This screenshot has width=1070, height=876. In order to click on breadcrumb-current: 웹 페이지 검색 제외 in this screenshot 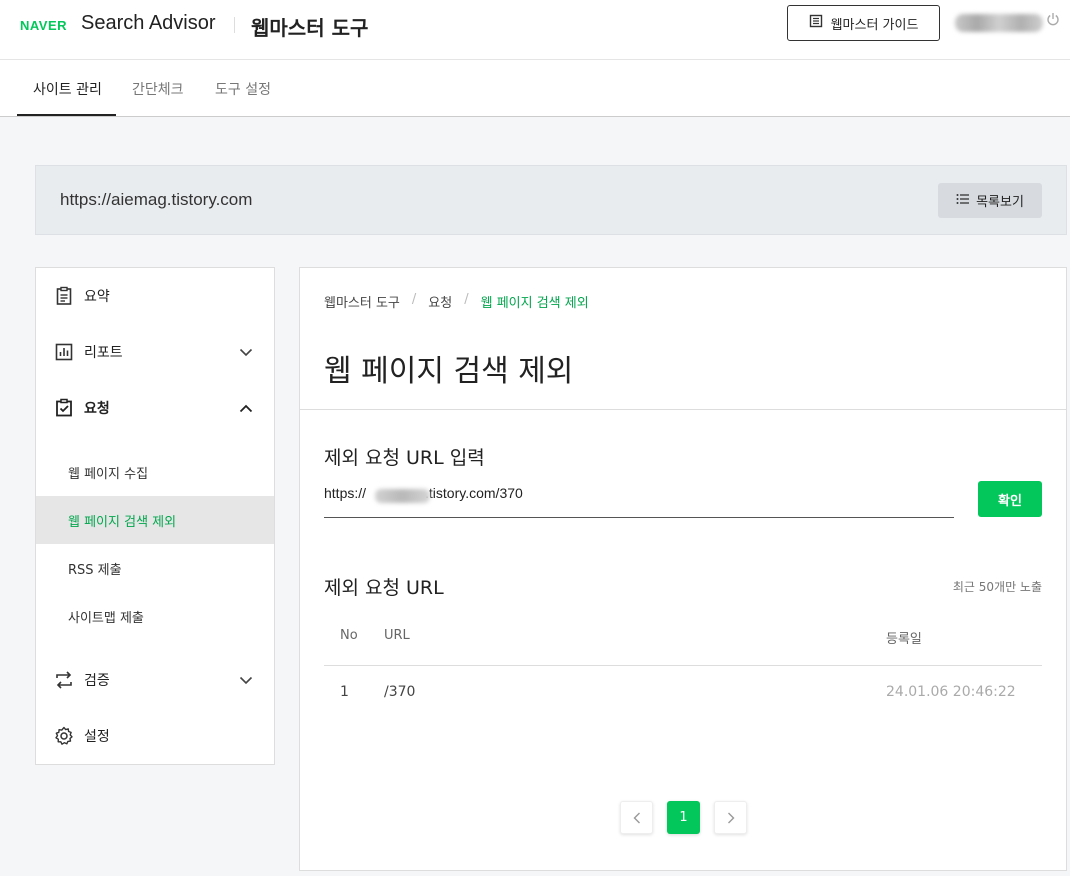, I will do `click(534, 303)`.